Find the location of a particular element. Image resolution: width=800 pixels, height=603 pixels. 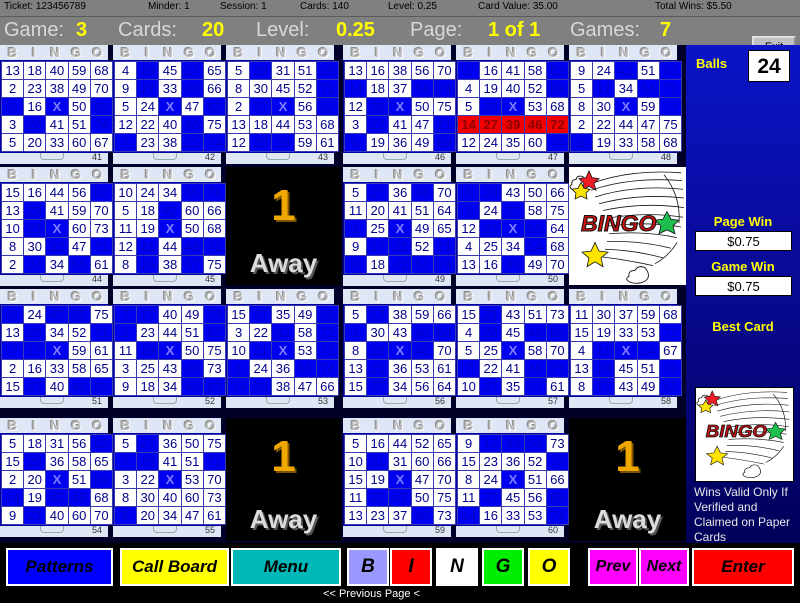

card-cell: 18 is located at coordinates (378, 264).